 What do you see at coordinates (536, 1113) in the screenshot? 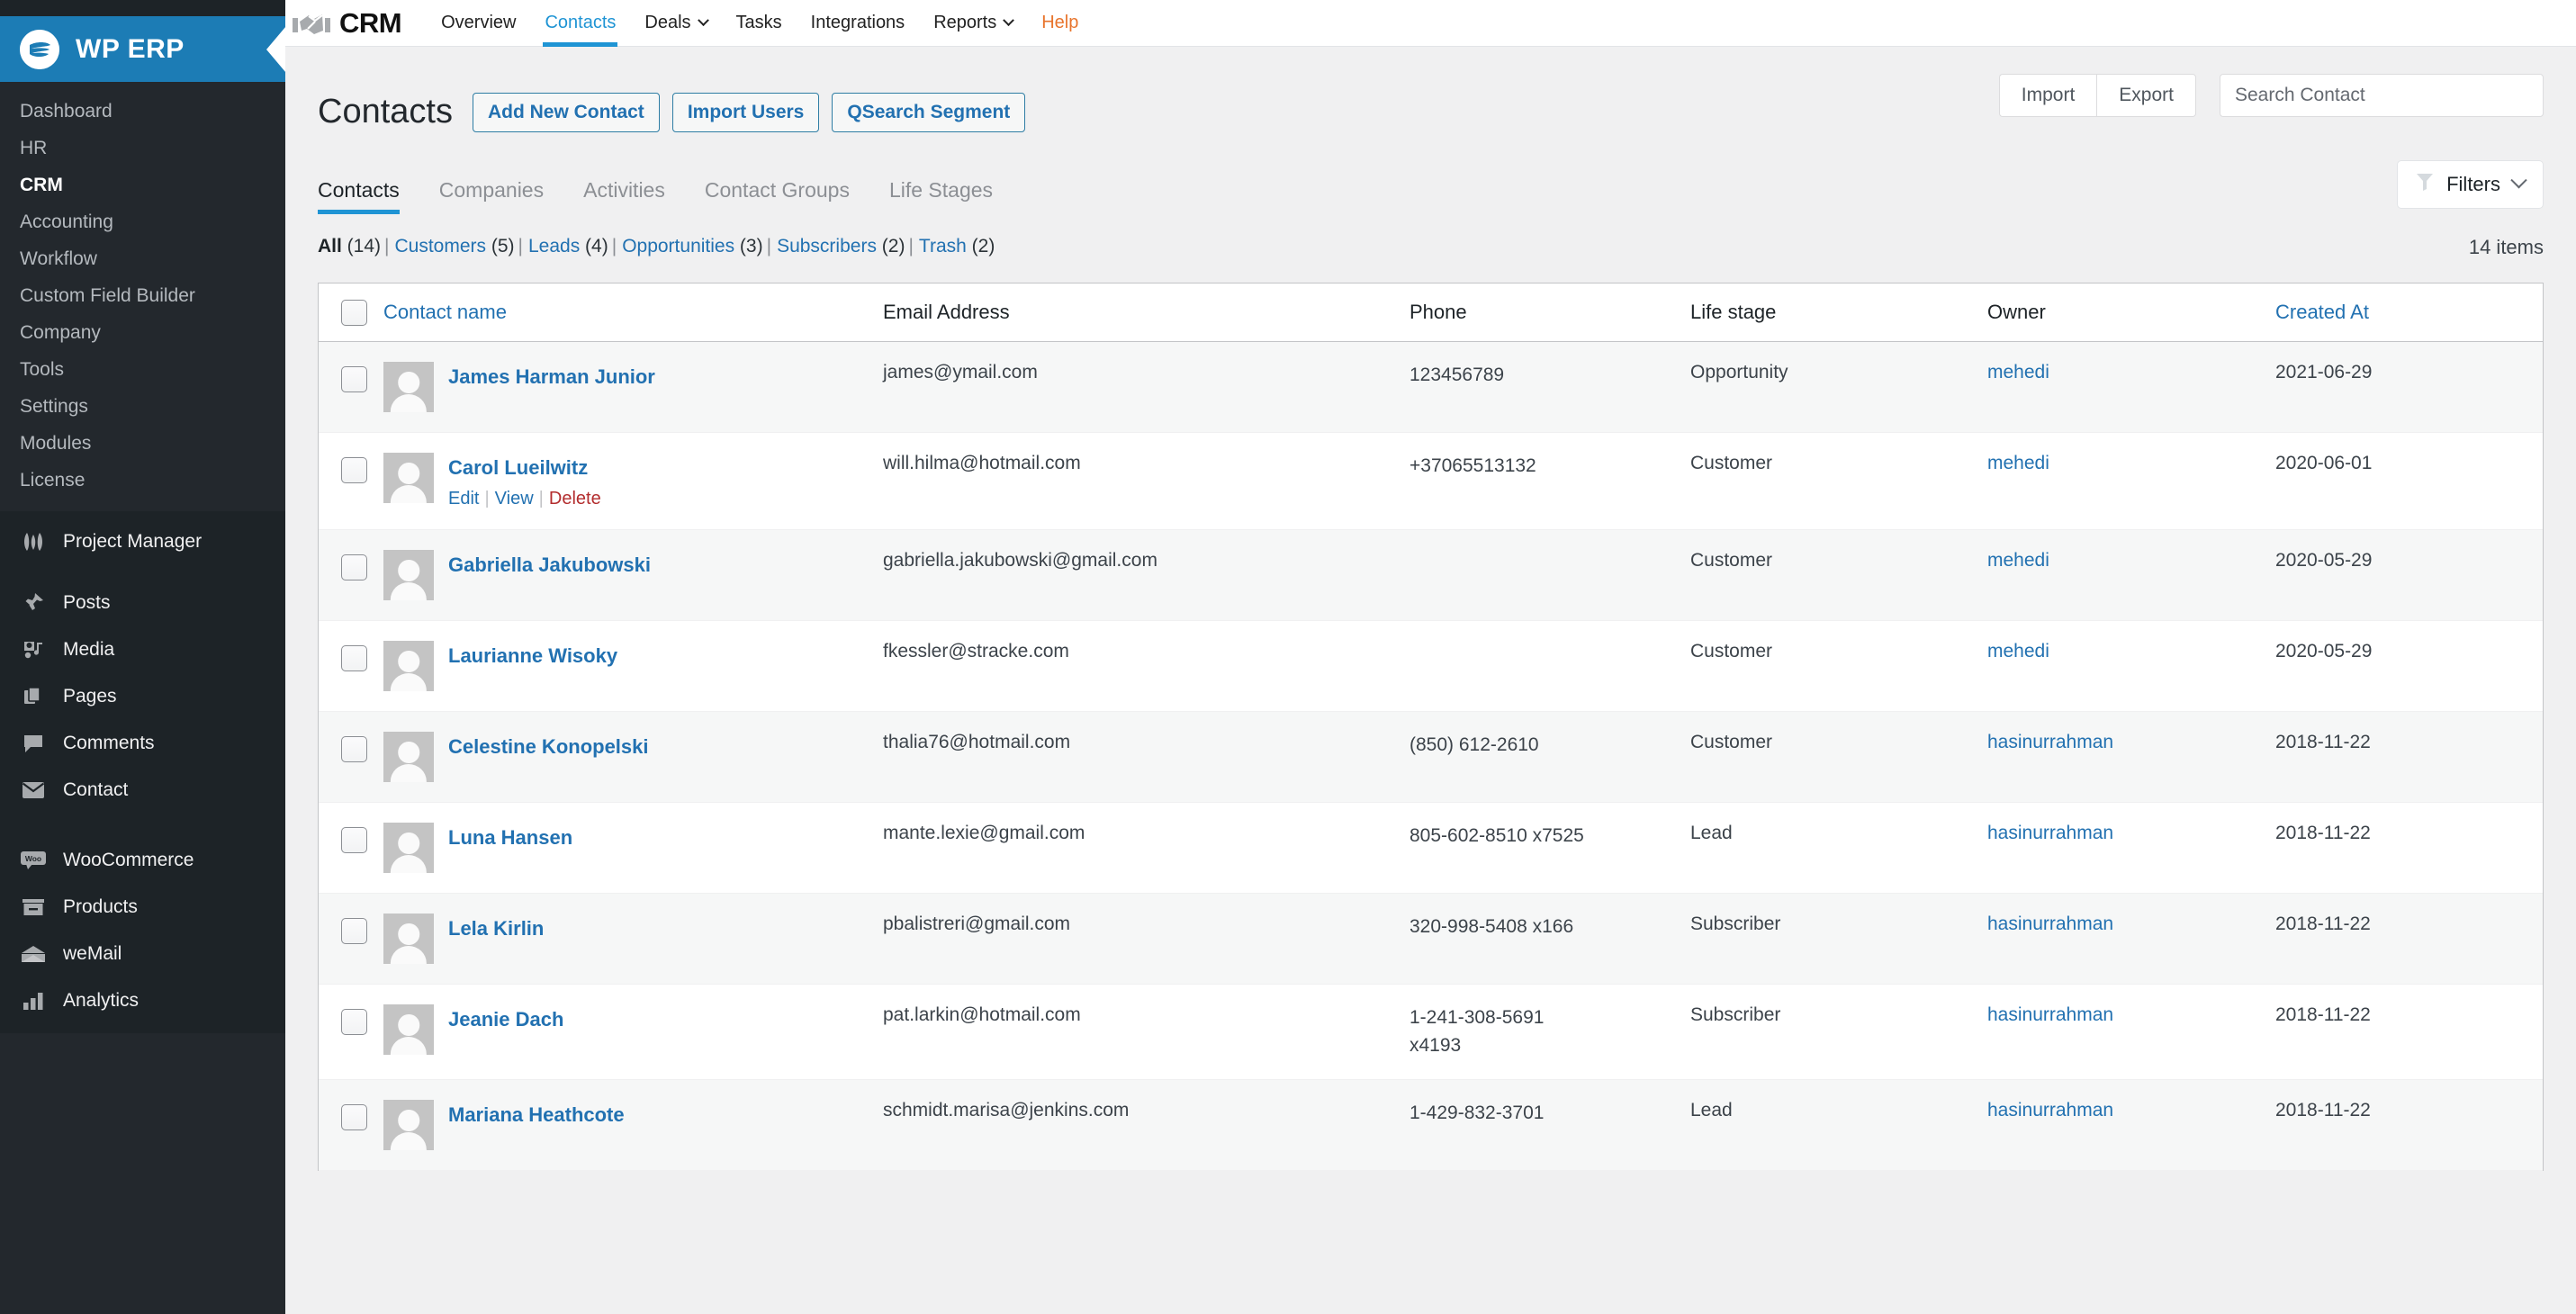
I see `contact-name-link: Mariana Heathcote` at bounding box center [536, 1113].